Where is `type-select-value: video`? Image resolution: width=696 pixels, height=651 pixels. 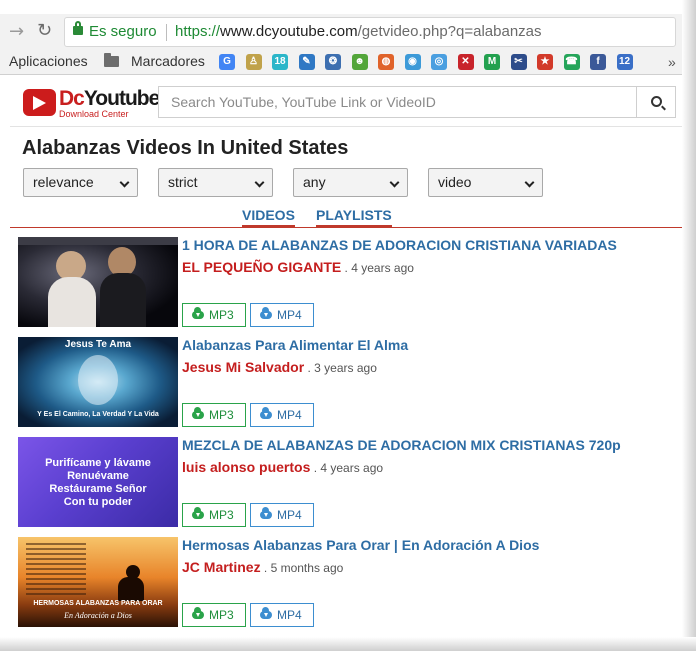 type-select-value: video is located at coordinates (455, 182).